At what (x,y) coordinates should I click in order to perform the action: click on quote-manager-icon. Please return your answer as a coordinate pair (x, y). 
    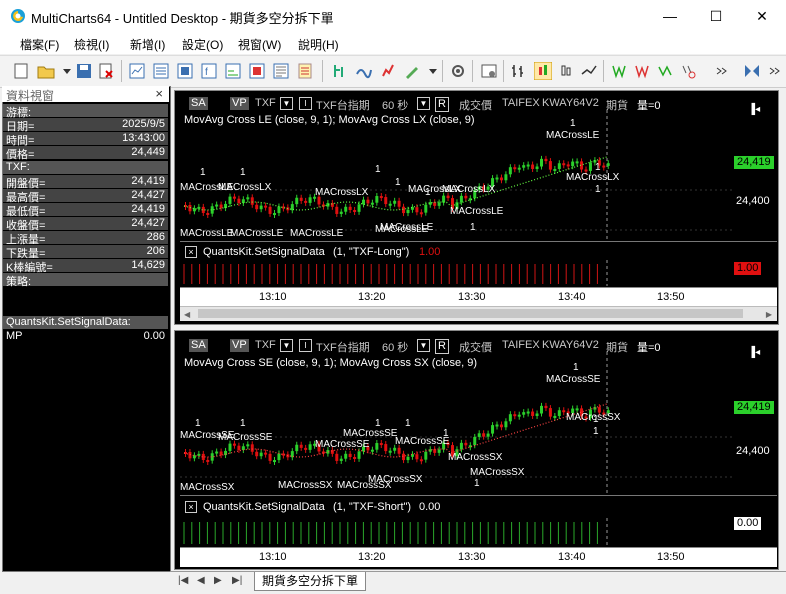
    Looking at the image, I should click on (257, 71).